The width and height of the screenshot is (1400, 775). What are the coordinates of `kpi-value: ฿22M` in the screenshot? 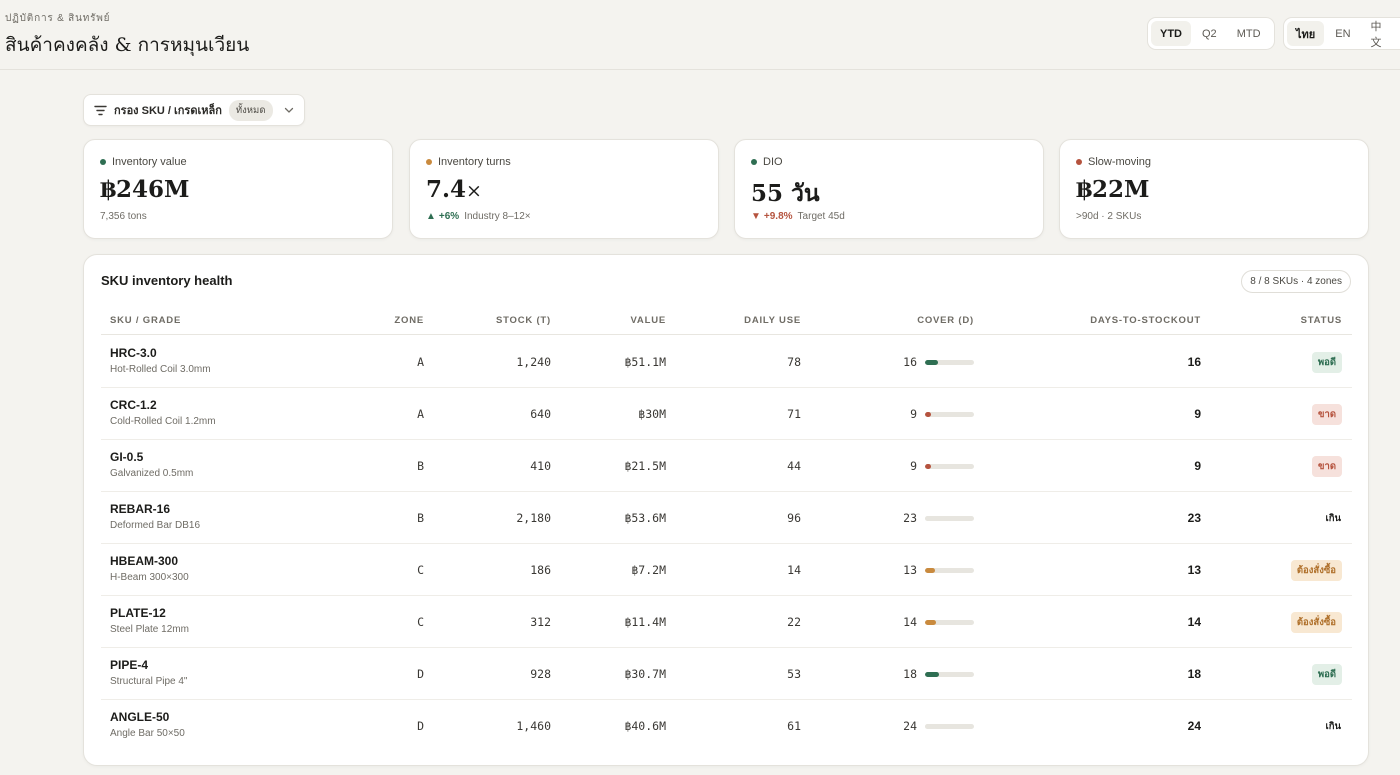 It's located at (1113, 189).